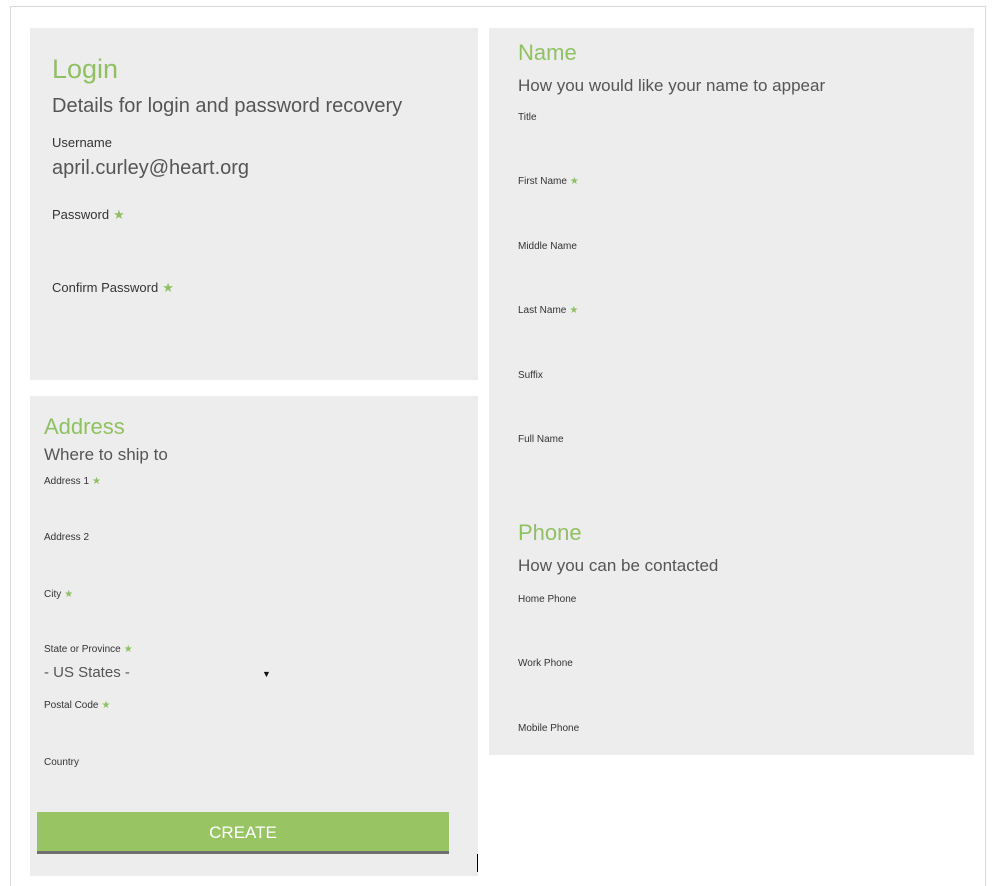 This screenshot has width=993, height=886. Describe the element at coordinates (84, 426) in the screenshot. I see `address-heading: Address` at that location.